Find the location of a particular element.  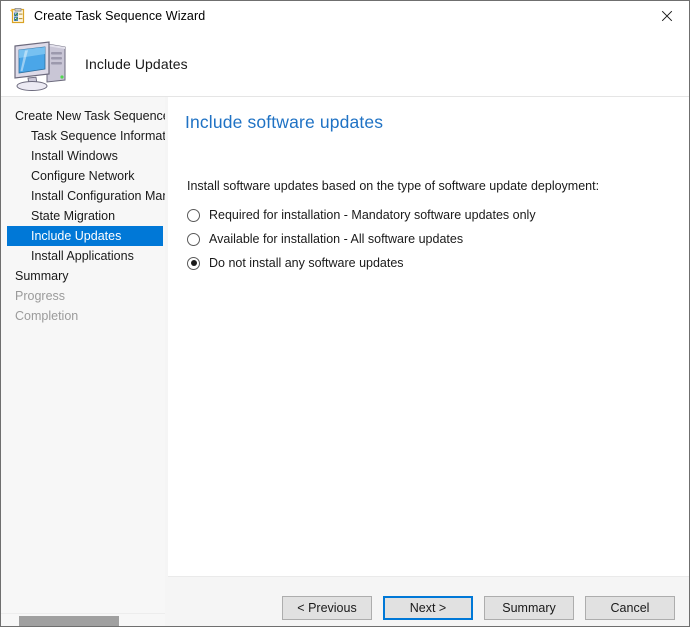

sidebar-item-install-applications: Install Applications is located at coordinates (83, 256).